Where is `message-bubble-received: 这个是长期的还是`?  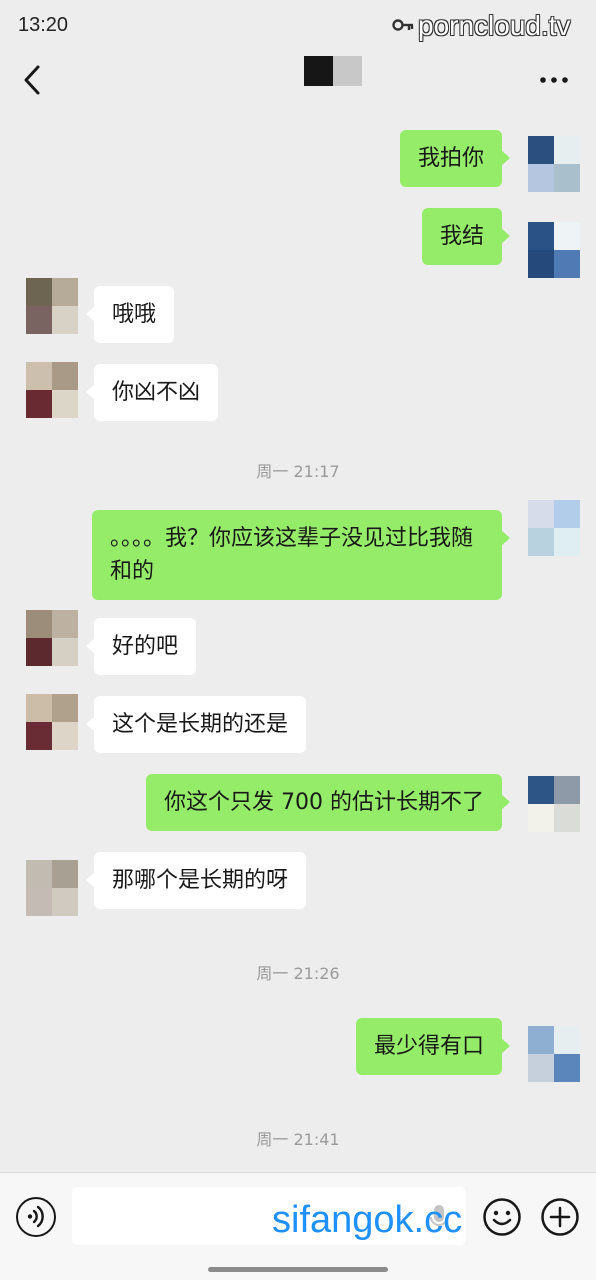 message-bubble-received: 这个是长期的还是 is located at coordinates (196, 724).